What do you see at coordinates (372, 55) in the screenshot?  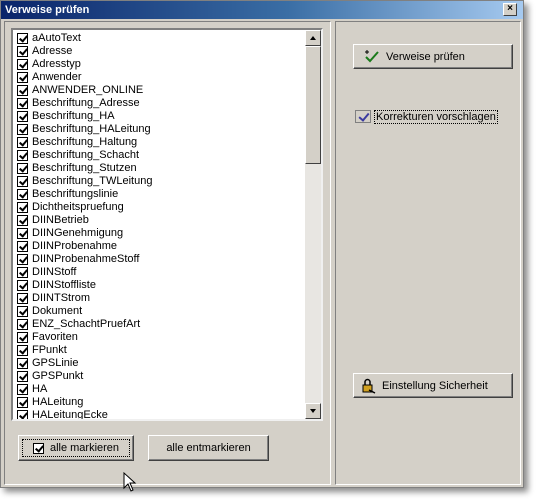 I see `check-arrow-icon` at bounding box center [372, 55].